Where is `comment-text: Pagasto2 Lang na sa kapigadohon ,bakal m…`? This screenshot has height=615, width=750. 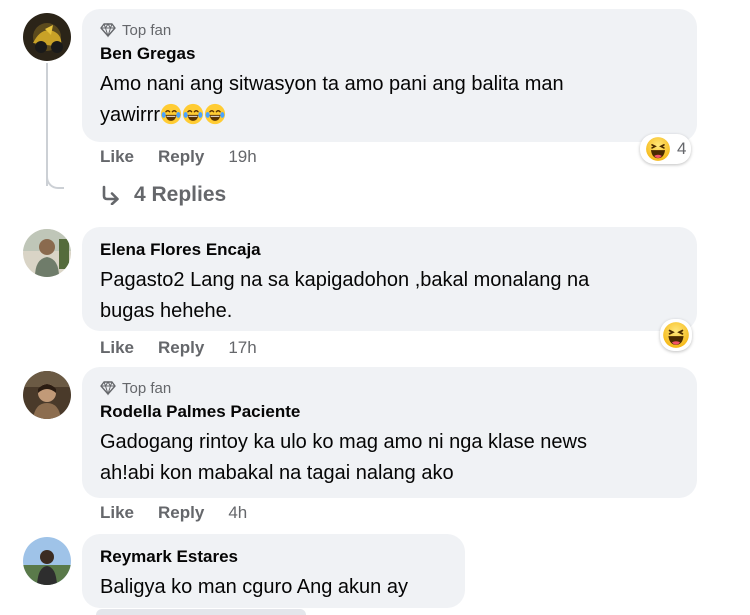
comment-text: Pagasto2 Lang na sa kapigadohon ,bakal m… is located at coordinates (389, 296).